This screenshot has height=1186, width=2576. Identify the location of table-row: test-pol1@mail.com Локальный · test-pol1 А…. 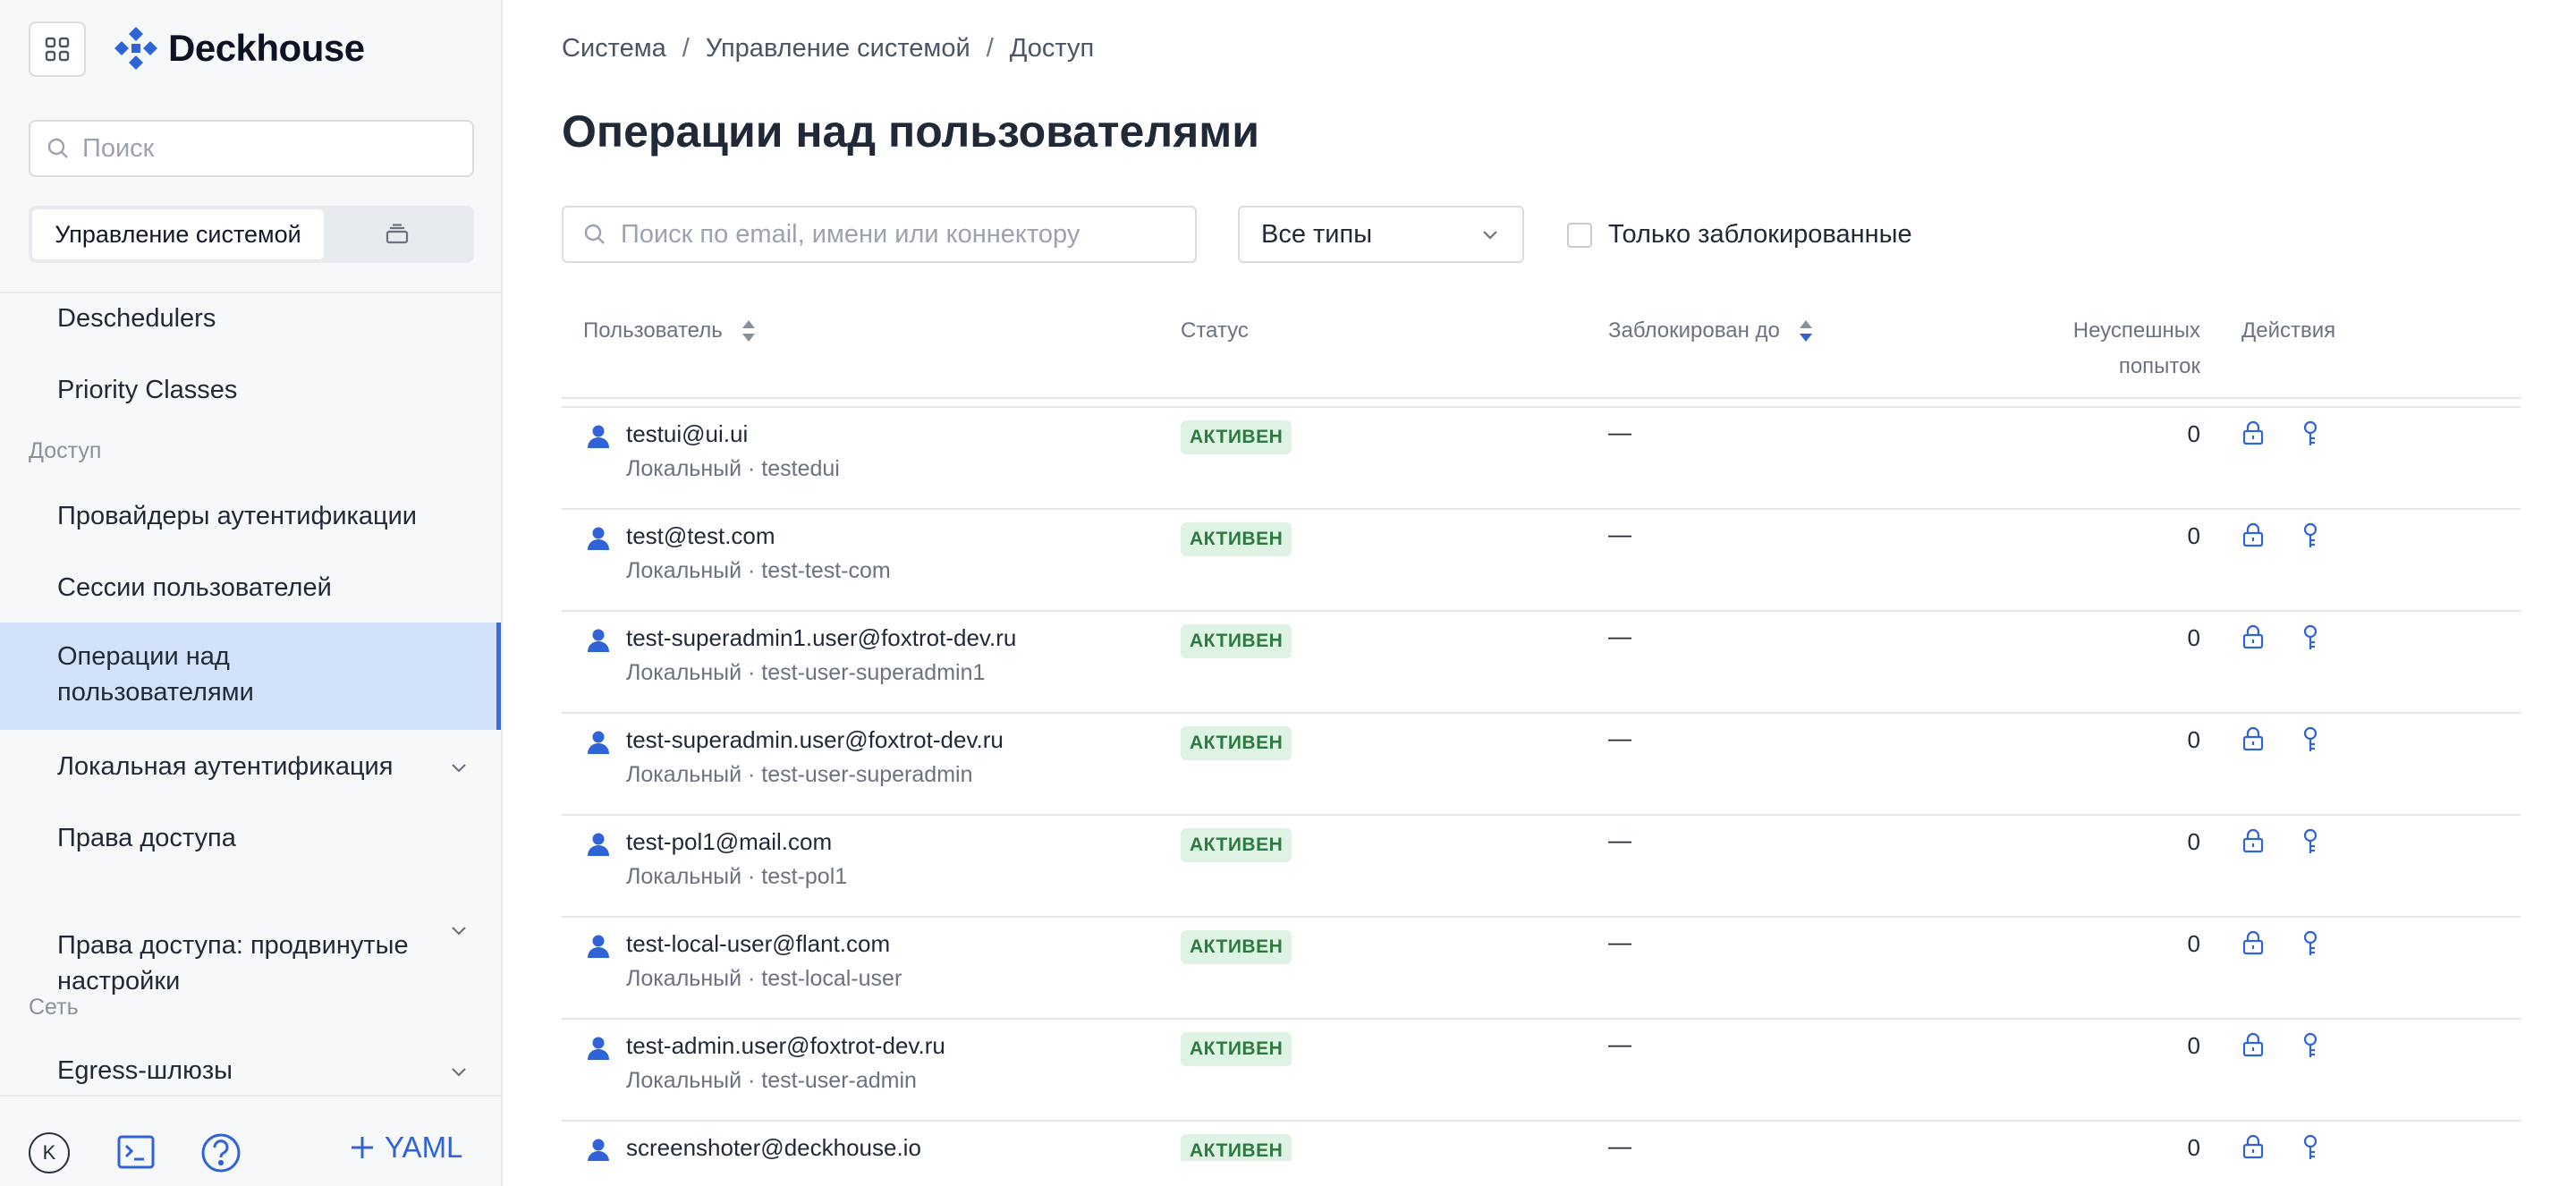
(1541, 867).